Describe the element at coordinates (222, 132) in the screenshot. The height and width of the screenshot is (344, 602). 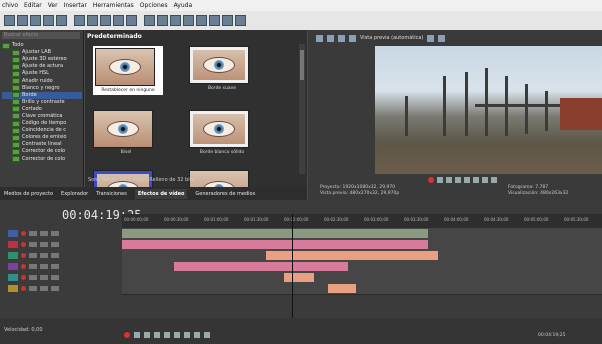
I see `effect-preset: Borde blanco sólido` at that location.